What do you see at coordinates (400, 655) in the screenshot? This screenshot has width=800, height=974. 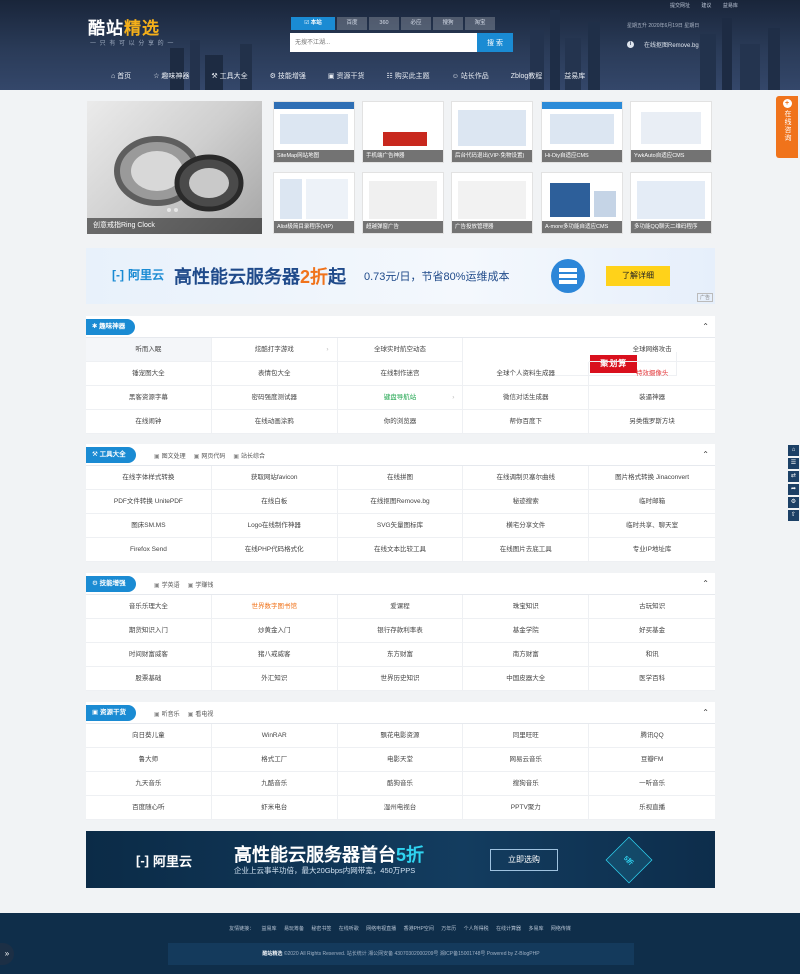 I see `grid-link: 东方财富` at bounding box center [400, 655].